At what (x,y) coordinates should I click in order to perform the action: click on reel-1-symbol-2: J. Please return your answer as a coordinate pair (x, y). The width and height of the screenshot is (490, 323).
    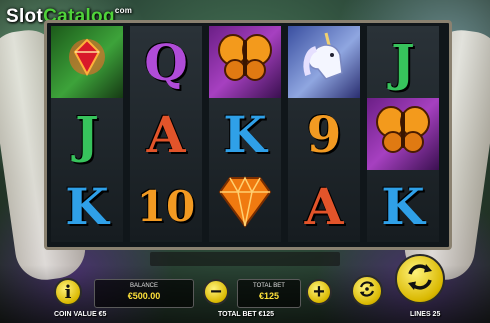
    Looking at the image, I should click on (87, 134).